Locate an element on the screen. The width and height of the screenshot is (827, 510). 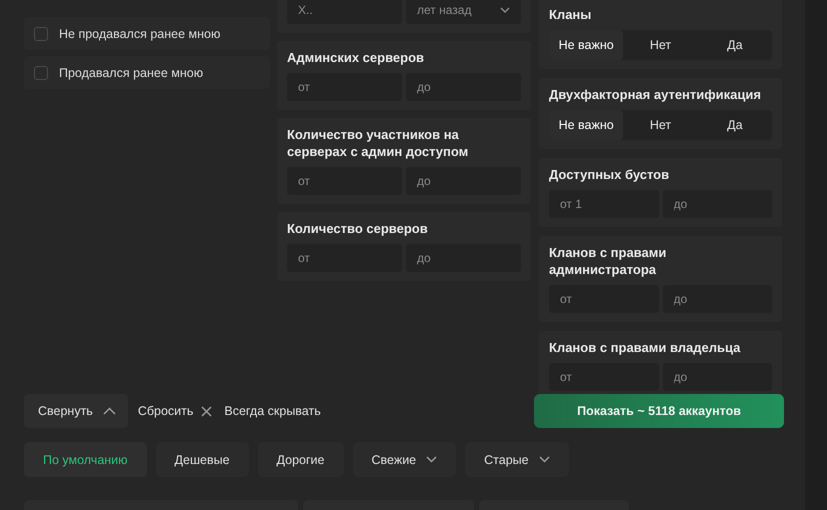
filter-title: Количество серверов is located at coordinates (358, 228).